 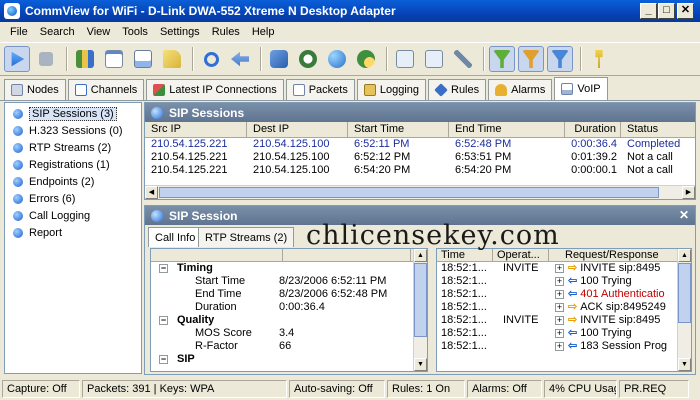 I want to click on scroll-up-icon: ▲, so click(x=684, y=255).